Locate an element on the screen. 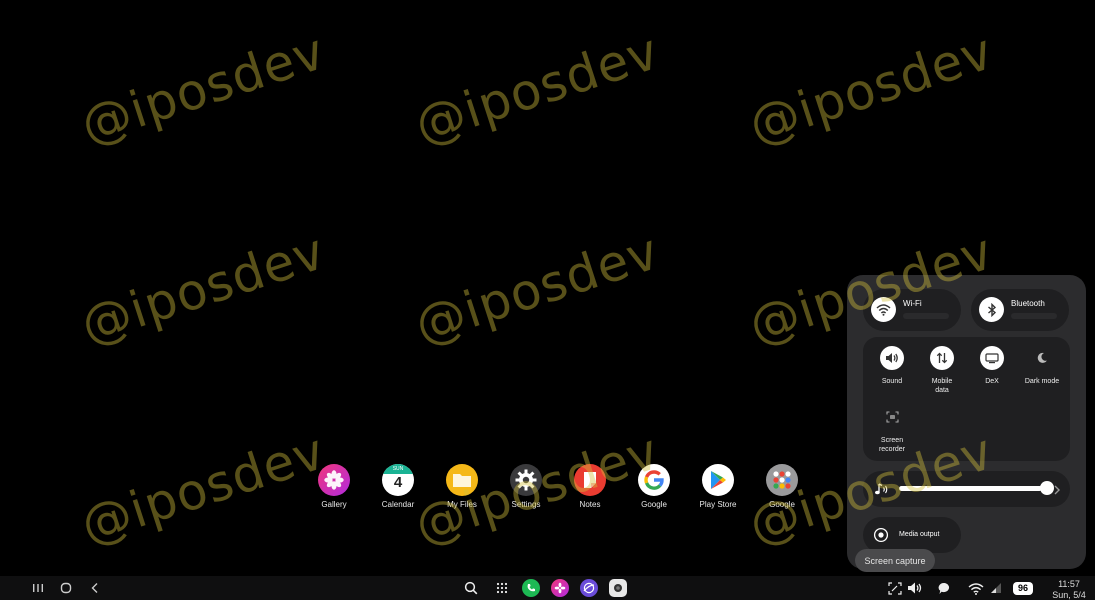 The image size is (1095, 600). app-google-folder: Google is located at coordinates (782, 486).